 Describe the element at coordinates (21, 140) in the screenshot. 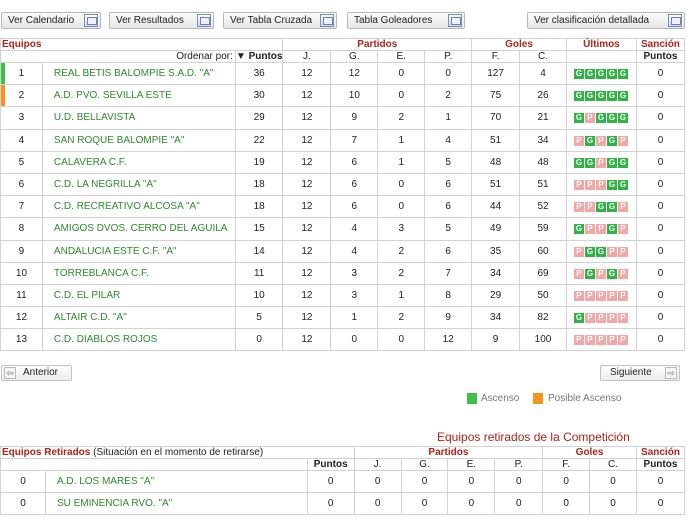

I see `position-value: 4` at that location.